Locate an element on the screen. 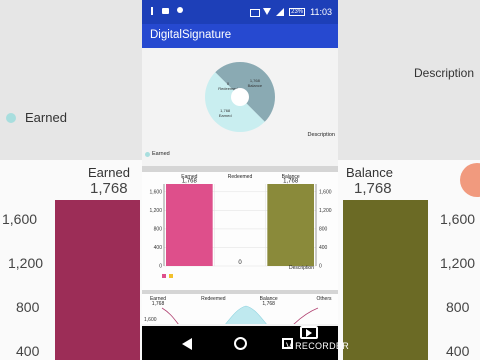 This screenshot has width=480, height=360. pie-slice-label: Earned is located at coordinates (225, 115).